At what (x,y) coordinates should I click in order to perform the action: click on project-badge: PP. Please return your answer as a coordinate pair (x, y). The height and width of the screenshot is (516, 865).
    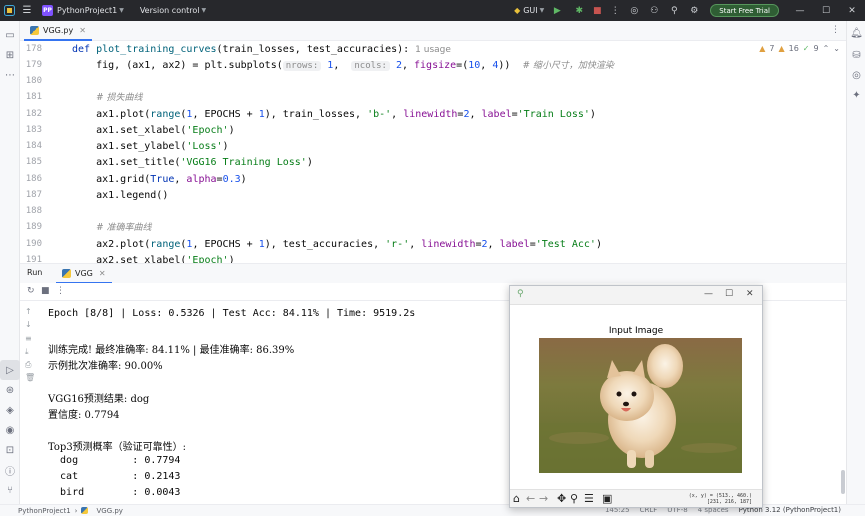
    Looking at the image, I should click on (47, 10).